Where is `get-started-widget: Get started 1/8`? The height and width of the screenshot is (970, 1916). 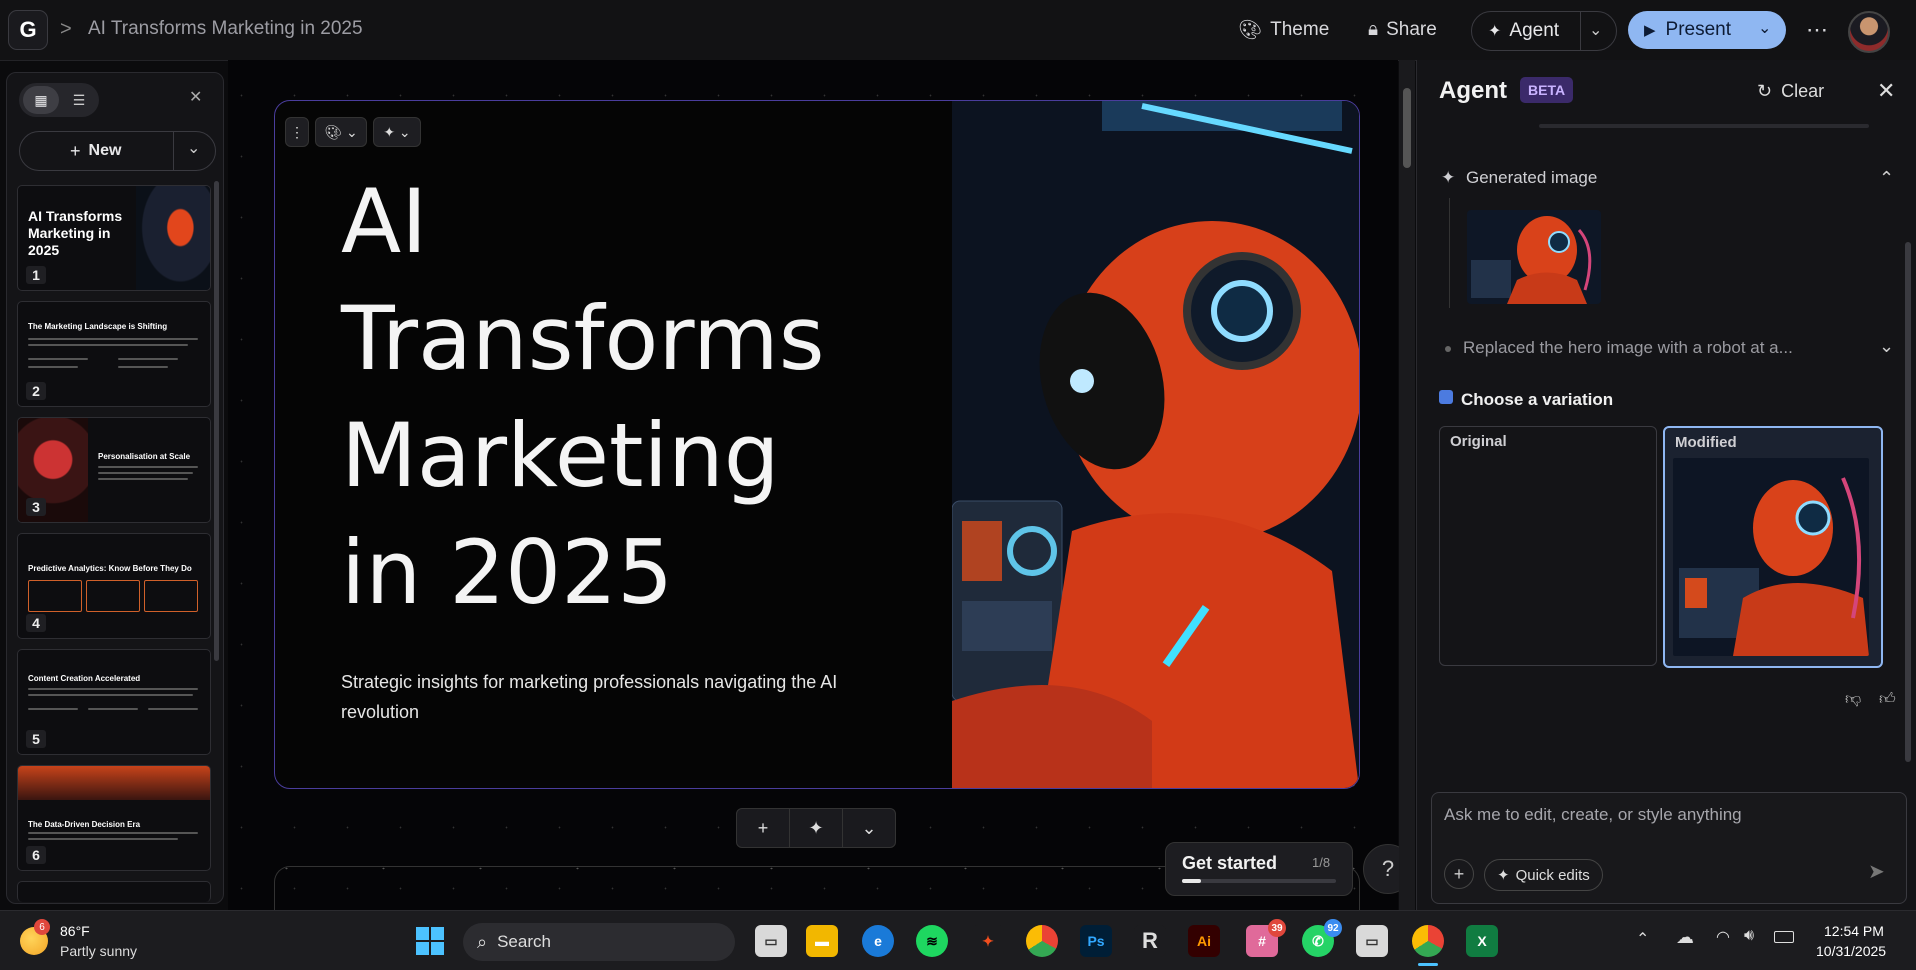 get-started-widget: Get started 1/8 is located at coordinates (1259, 869).